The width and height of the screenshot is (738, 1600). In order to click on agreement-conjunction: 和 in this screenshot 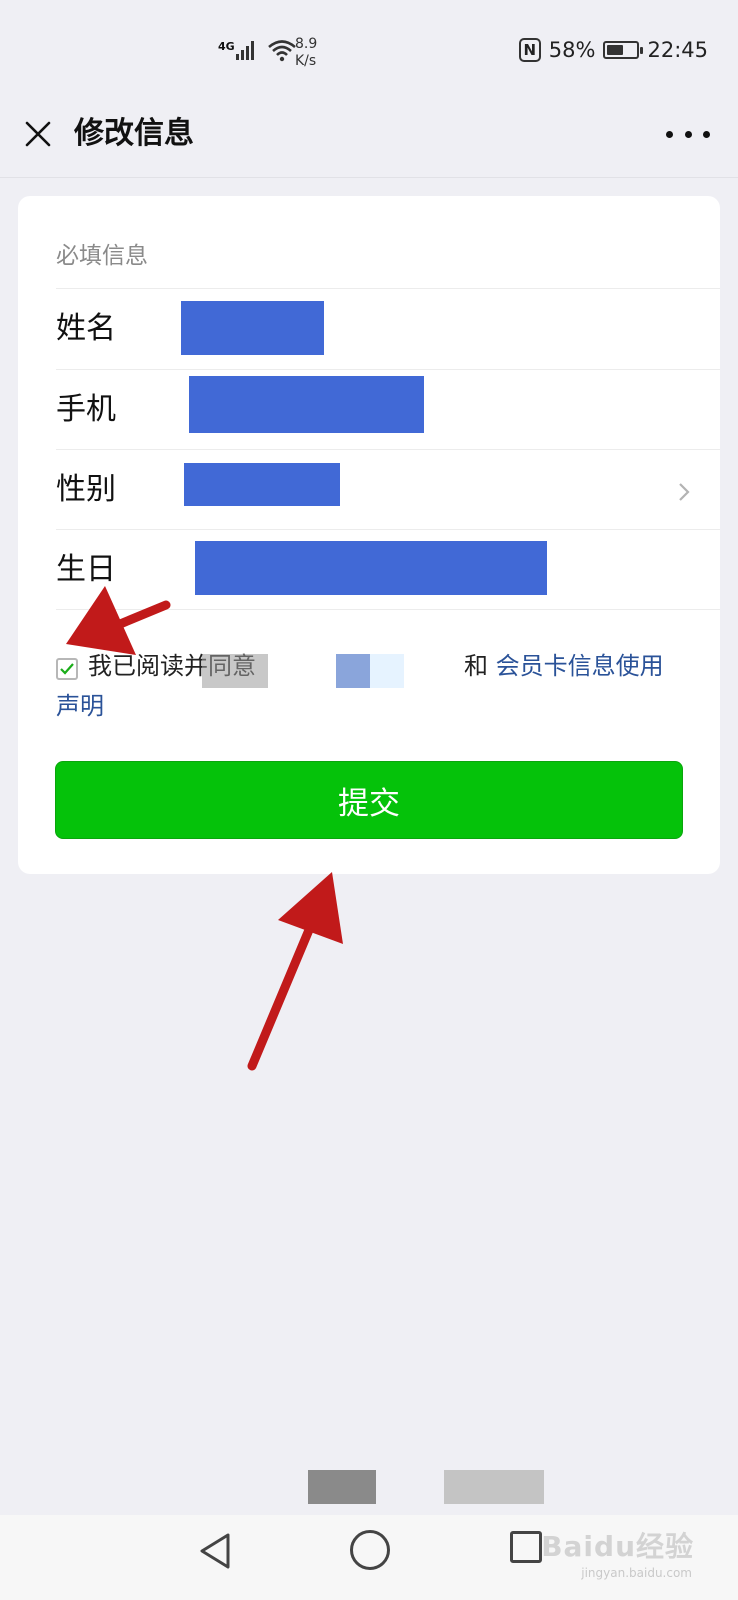, I will do `click(476, 666)`.